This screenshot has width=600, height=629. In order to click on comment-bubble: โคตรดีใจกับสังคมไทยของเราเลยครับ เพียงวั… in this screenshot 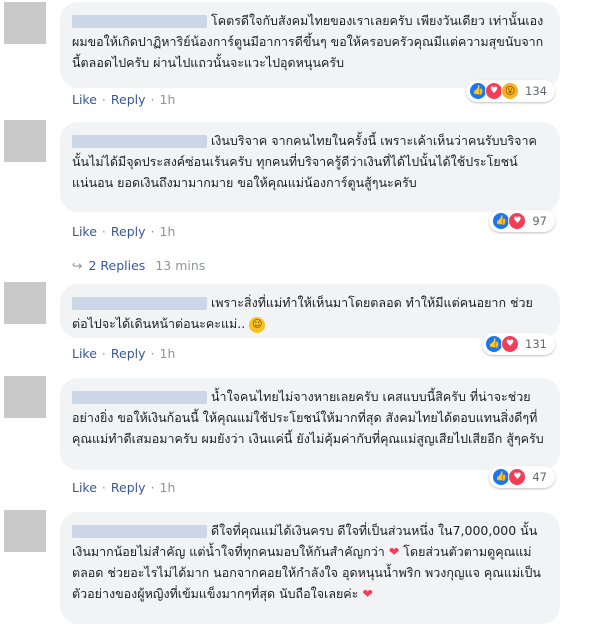, I will do `click(310, 45)`.